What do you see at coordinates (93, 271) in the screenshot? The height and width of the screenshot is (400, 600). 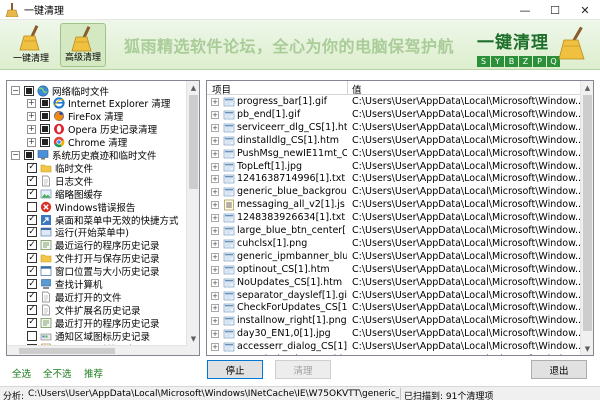 I see `tree-item: 窗口位置与大小历史记录` at bounding box center [93, 271].